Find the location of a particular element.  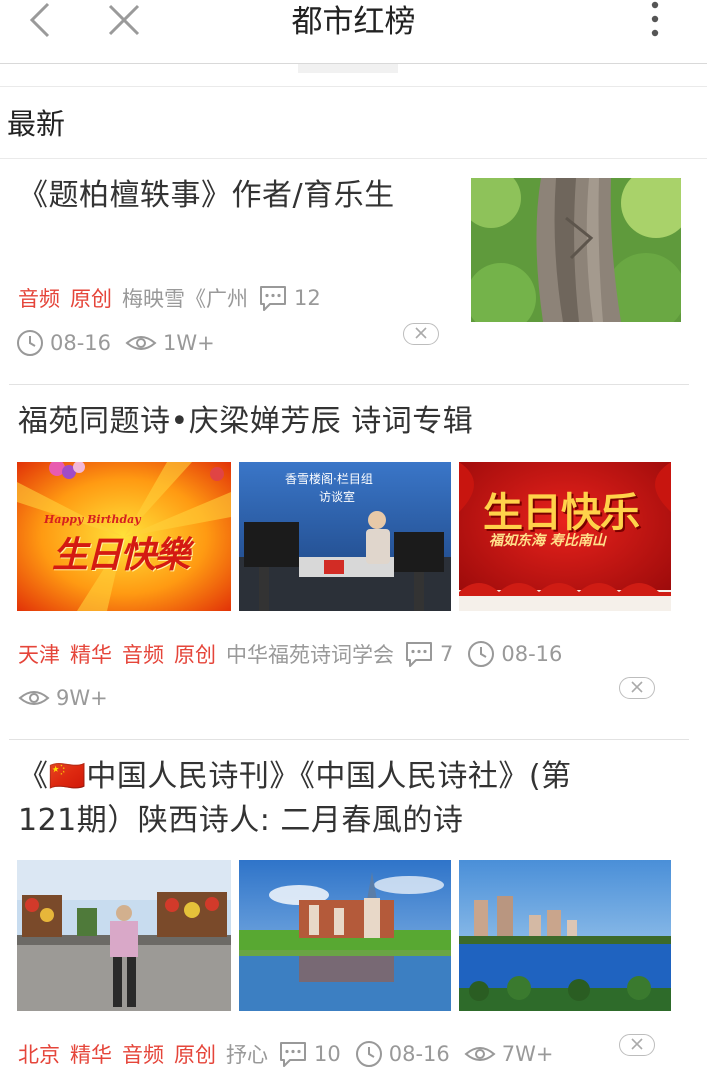

more-options-button is located at coordinates (655, 20).